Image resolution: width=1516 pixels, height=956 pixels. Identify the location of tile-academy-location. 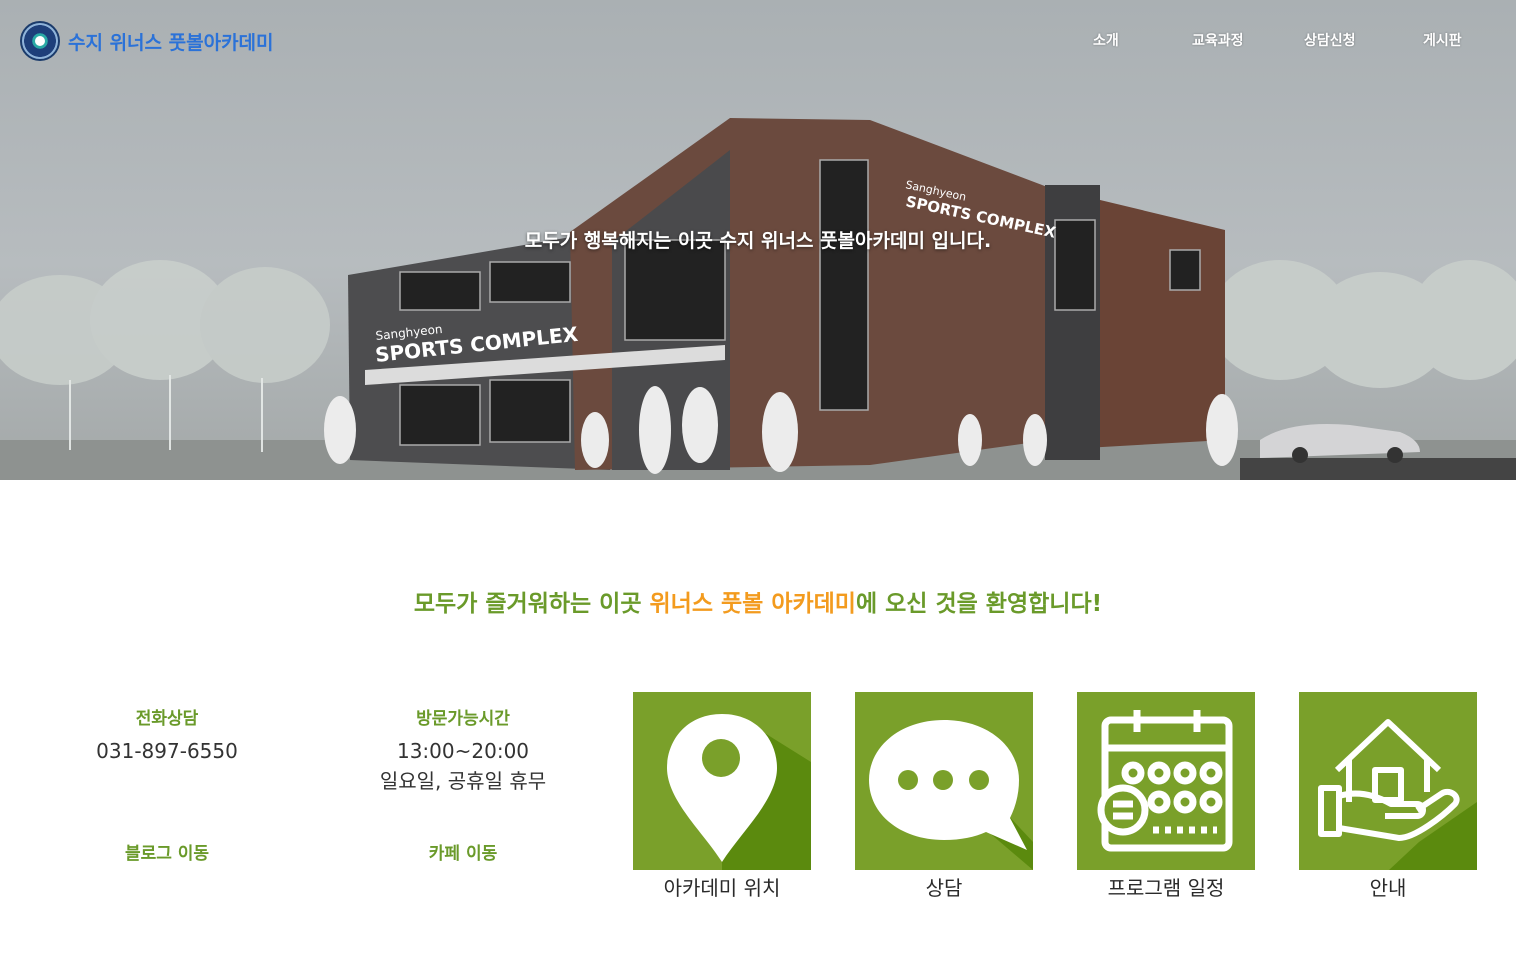
(722, 781).